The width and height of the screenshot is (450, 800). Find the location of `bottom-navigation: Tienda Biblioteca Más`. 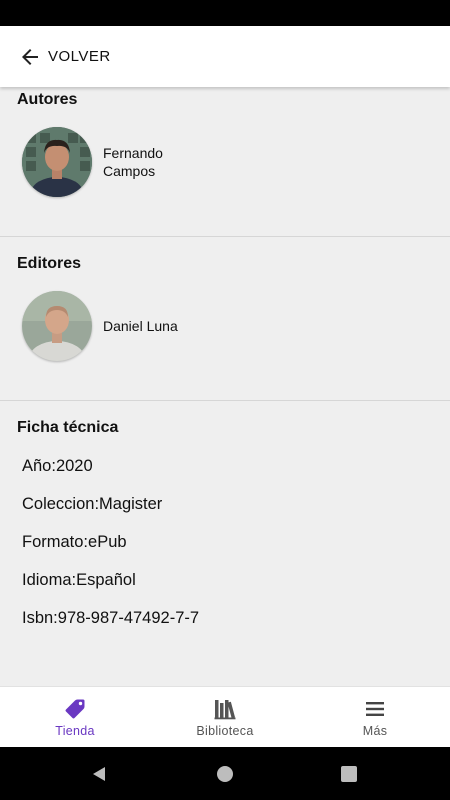

bottom-navigation: Tienda Biblioteca Más is located at coordinates (225, 716).